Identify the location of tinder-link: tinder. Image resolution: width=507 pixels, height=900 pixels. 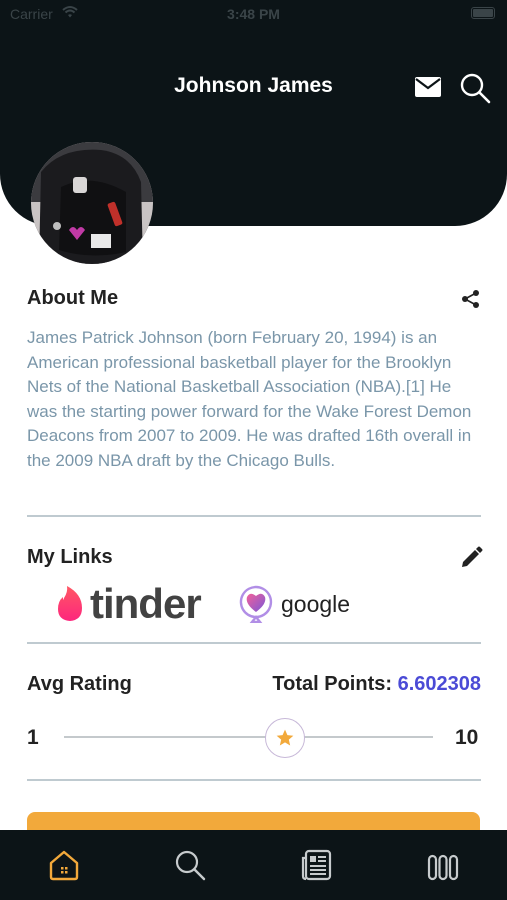
(128, 603).